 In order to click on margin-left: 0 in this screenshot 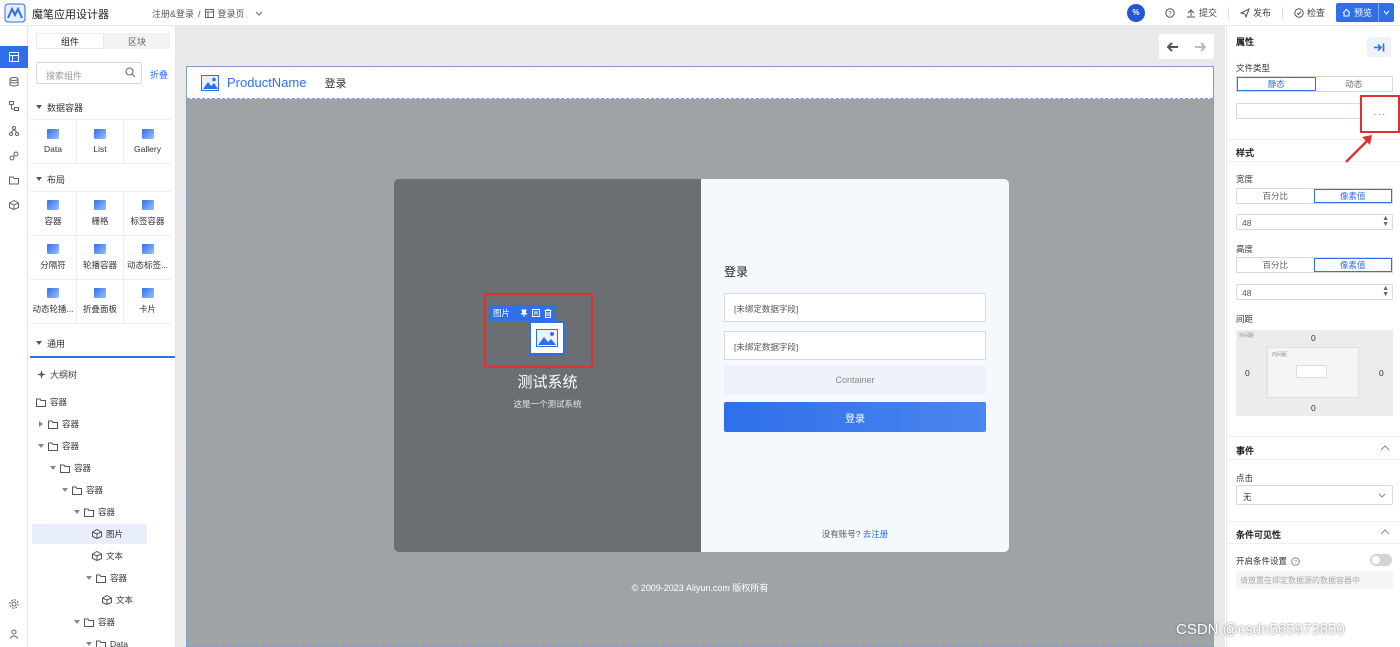, I will do `click(1247, 373)`.